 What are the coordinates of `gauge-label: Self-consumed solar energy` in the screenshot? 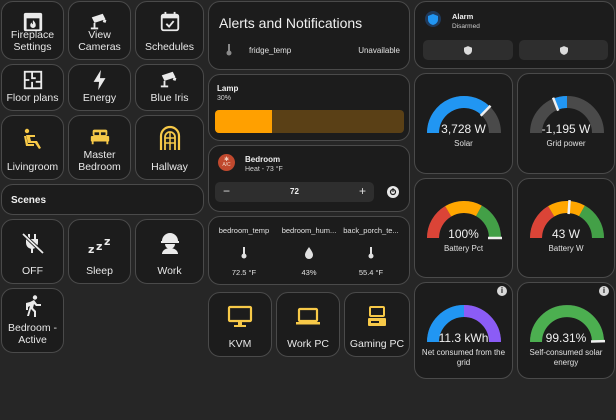 It's located at (566, 357).